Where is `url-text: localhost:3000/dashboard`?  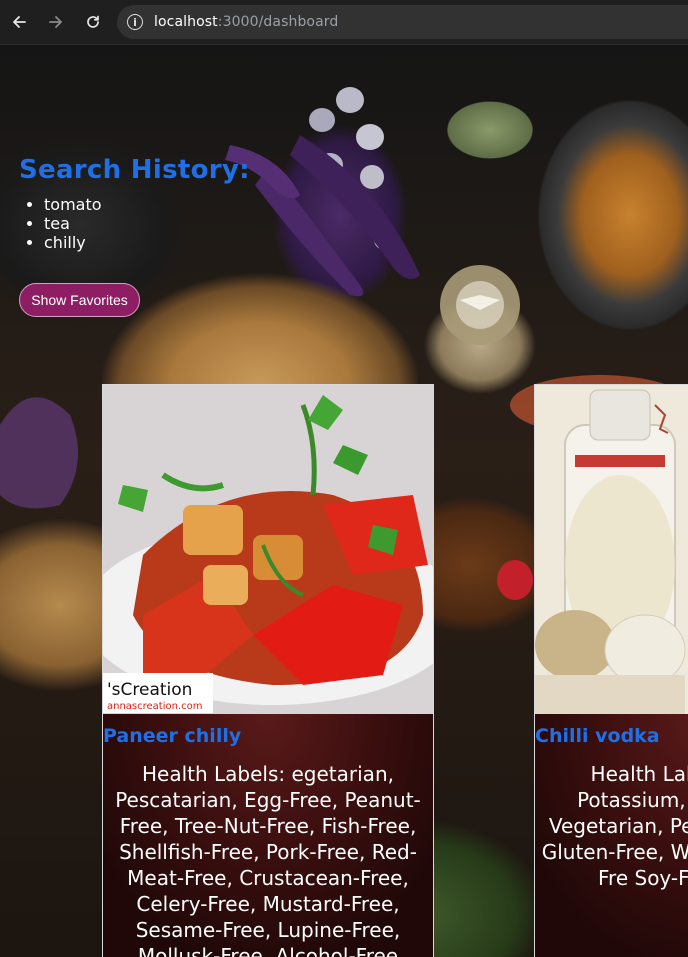 url-text: localhost:3000/dashboard is located at coordinates (246, 22).